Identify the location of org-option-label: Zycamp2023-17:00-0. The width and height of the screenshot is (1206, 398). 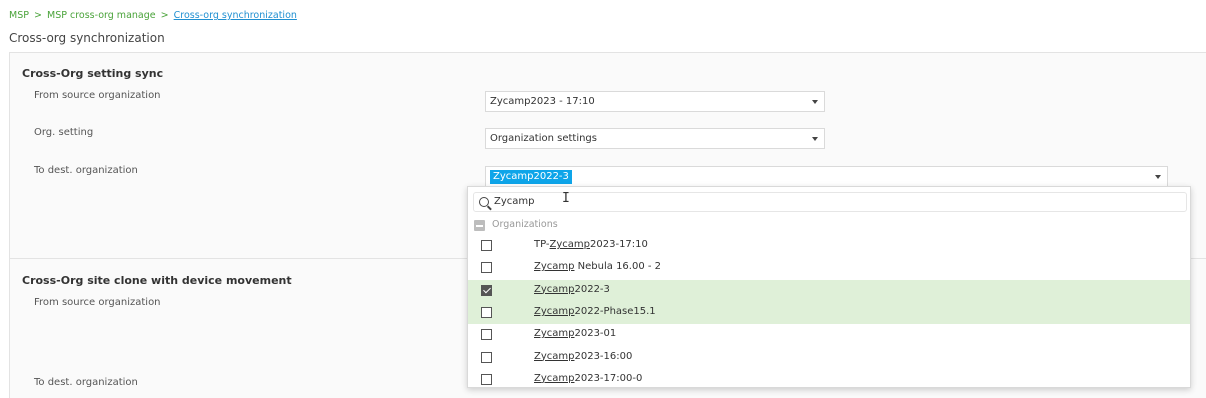
(588, 378).